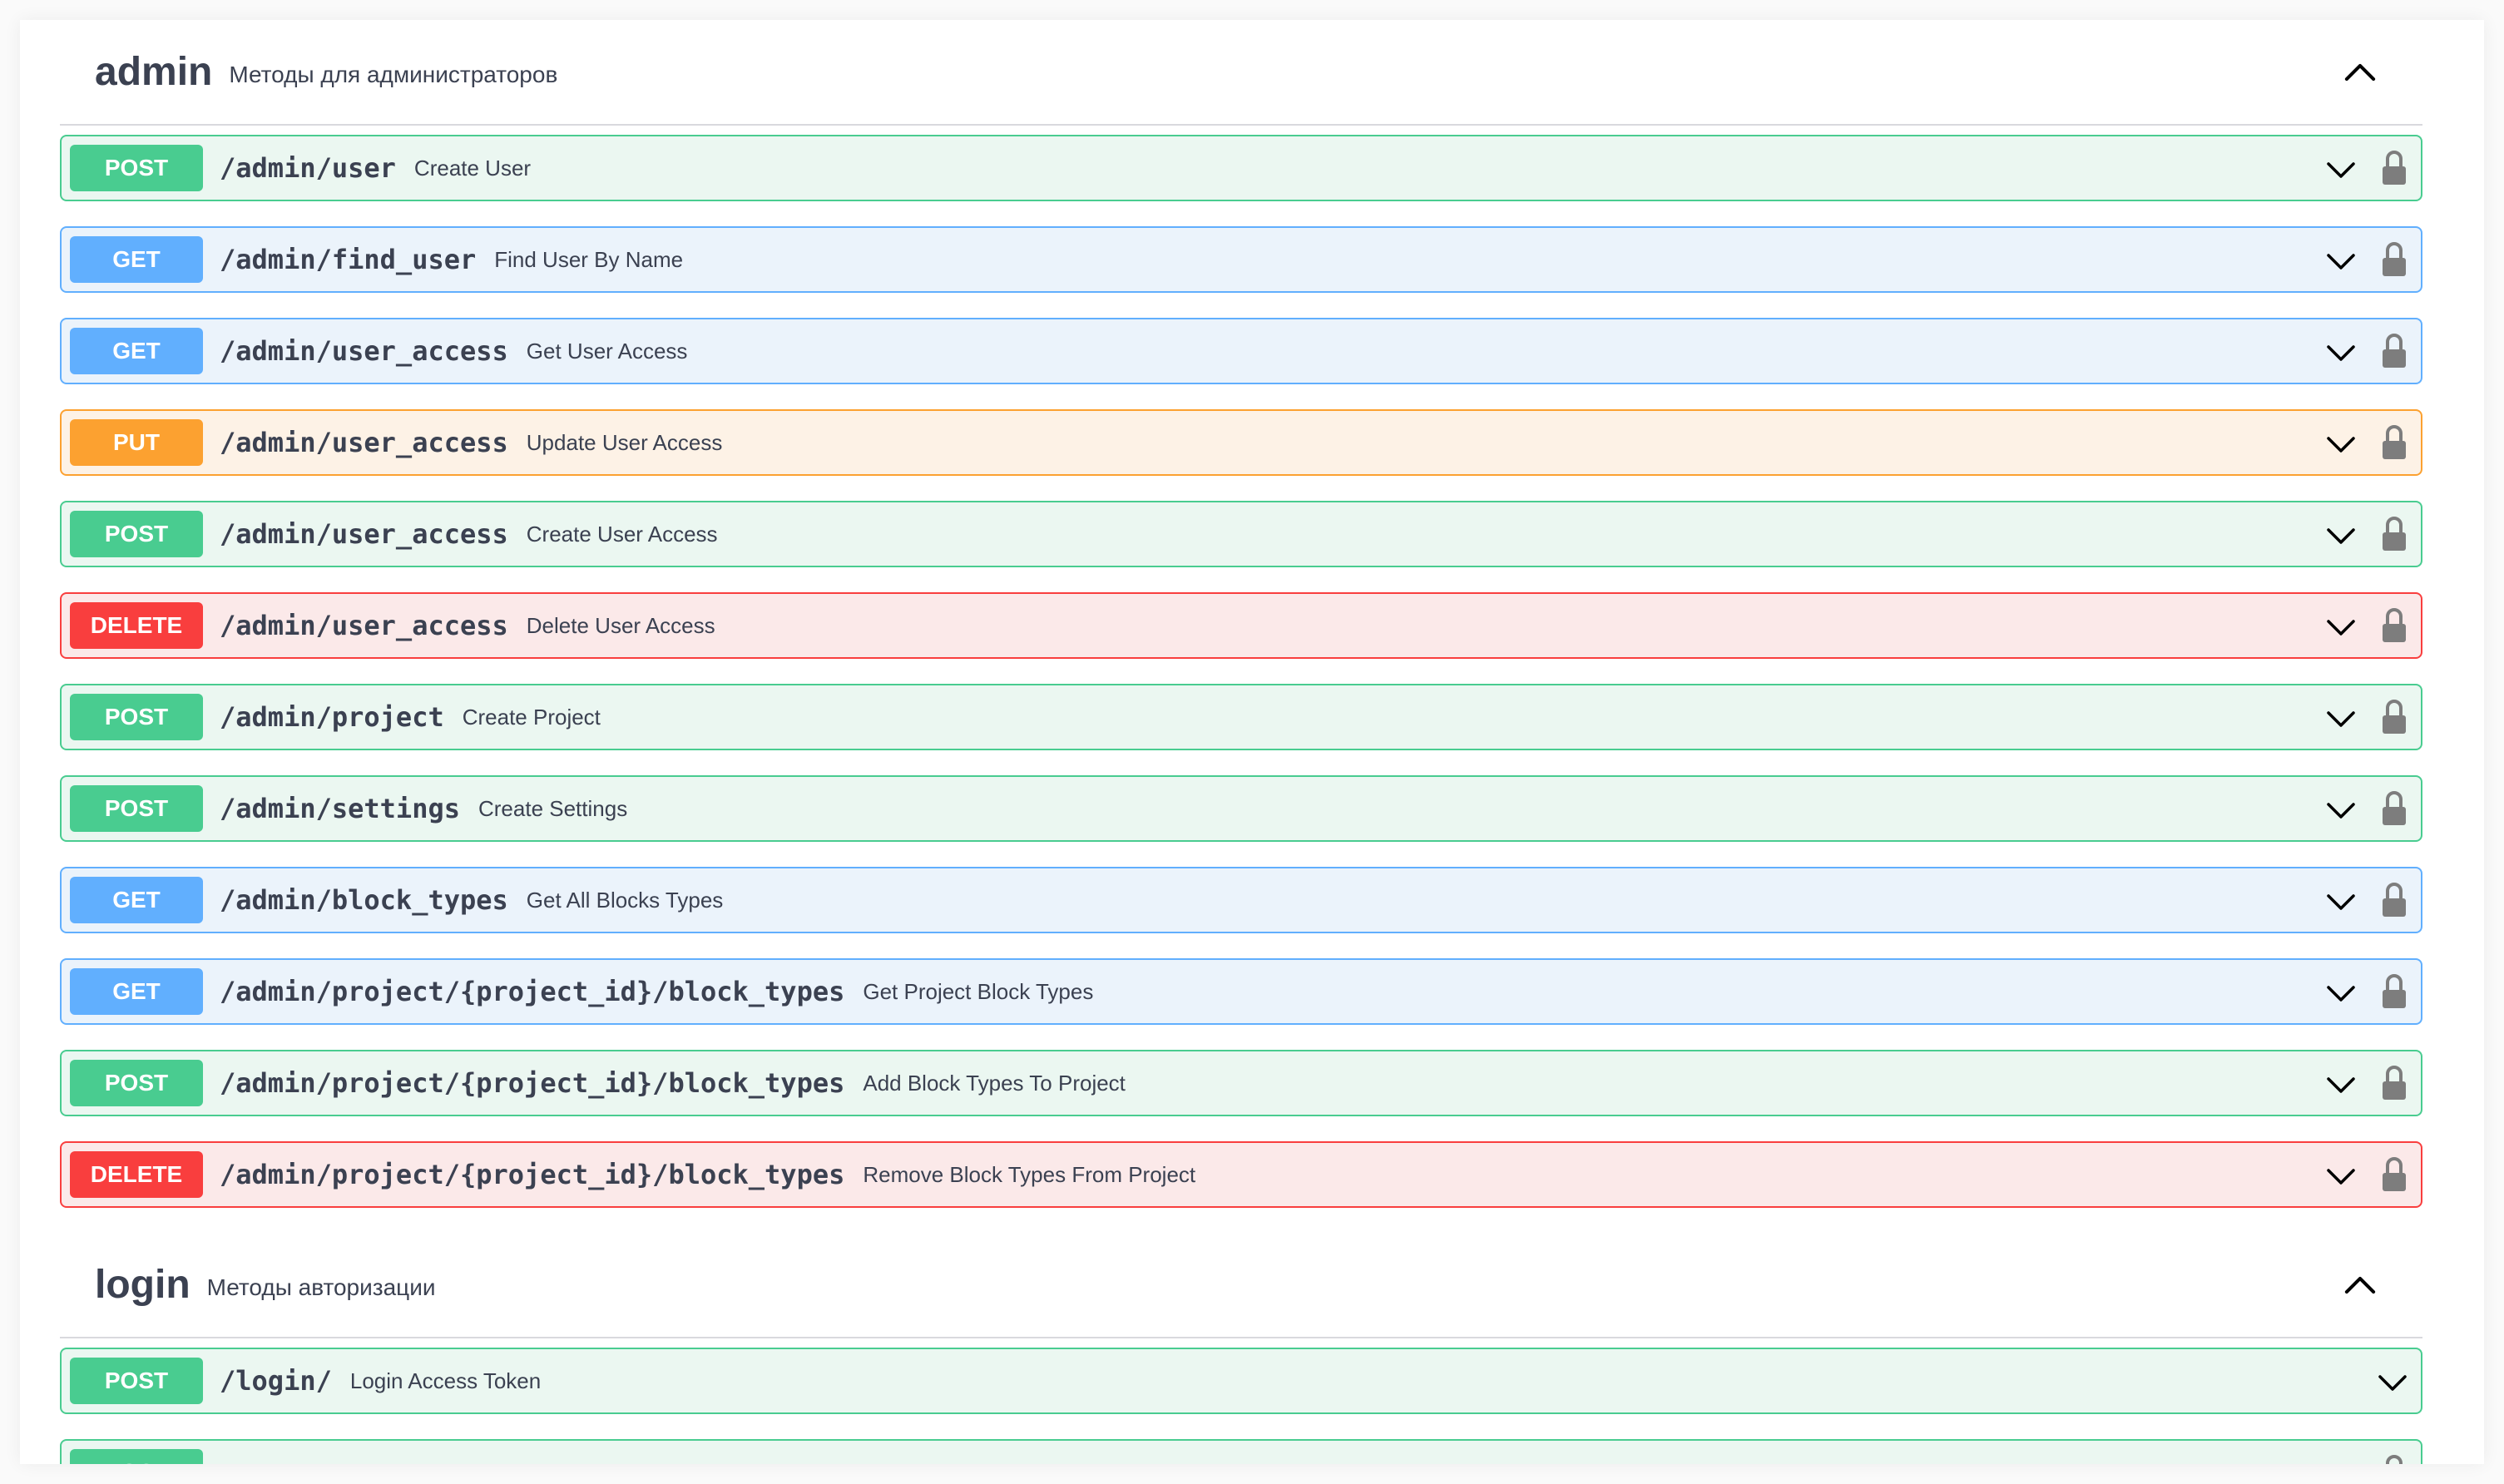 This screenshot has height=1484, width=2504. Describe the element at coordinates (1241, 808) in the screenshot. I see `operation-post-admin-settings: POST /admin/settings Create Settings` at that location.